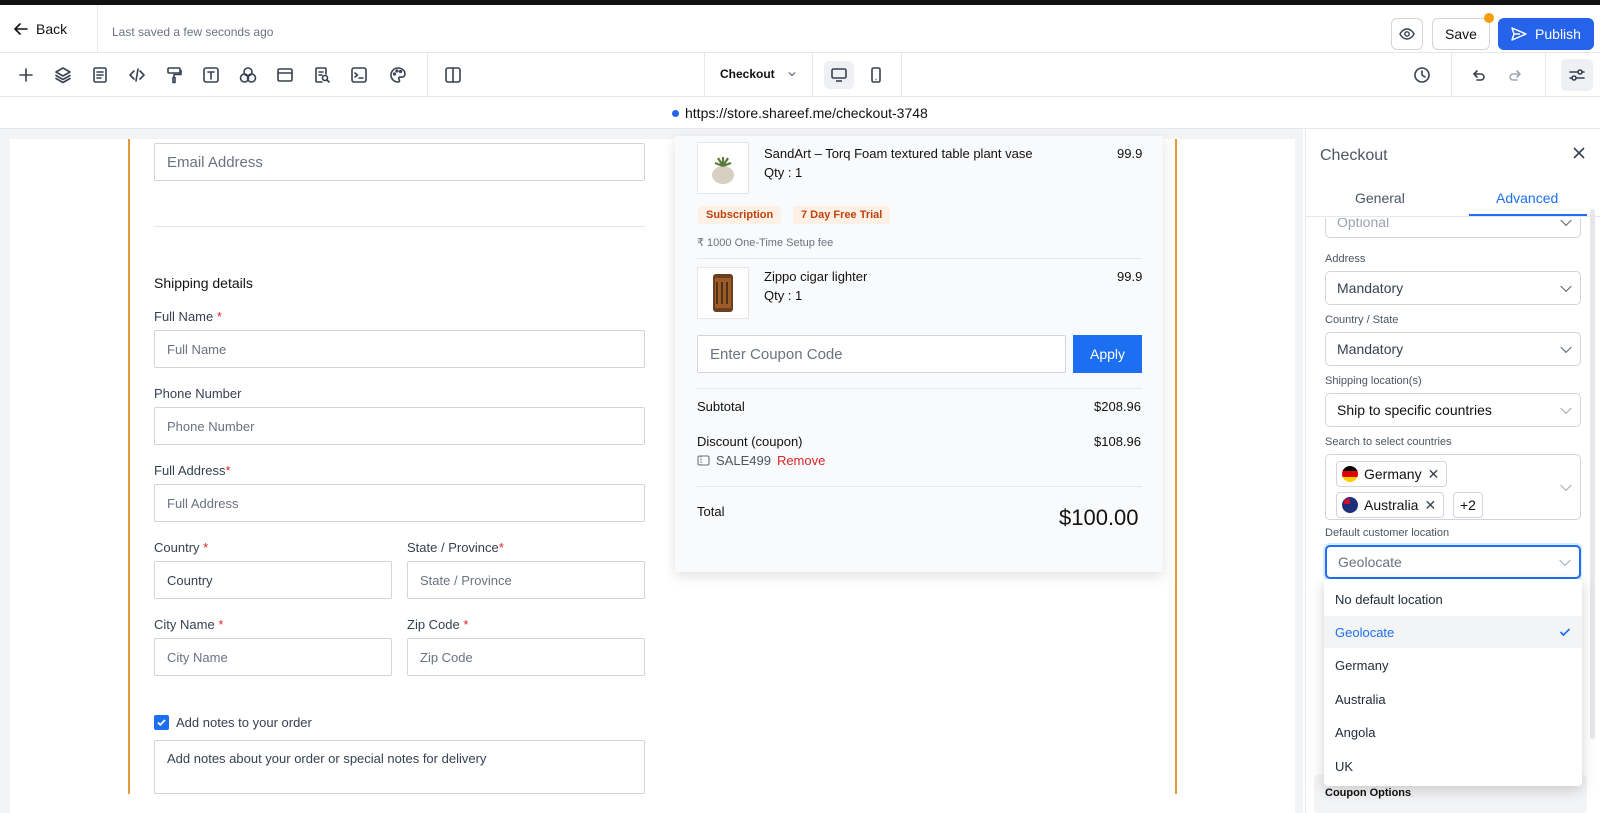  What do you see at coordinates (192, 470) in the screenshot?
I see `address-label: Full Address*` at bounding box center [192, 470].